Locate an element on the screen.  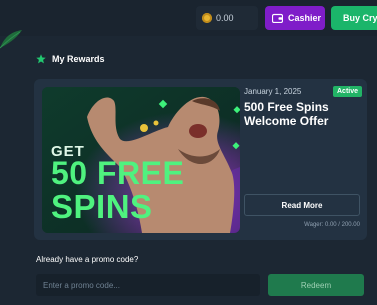
wallet-icon is located at coordinates (277, 18).